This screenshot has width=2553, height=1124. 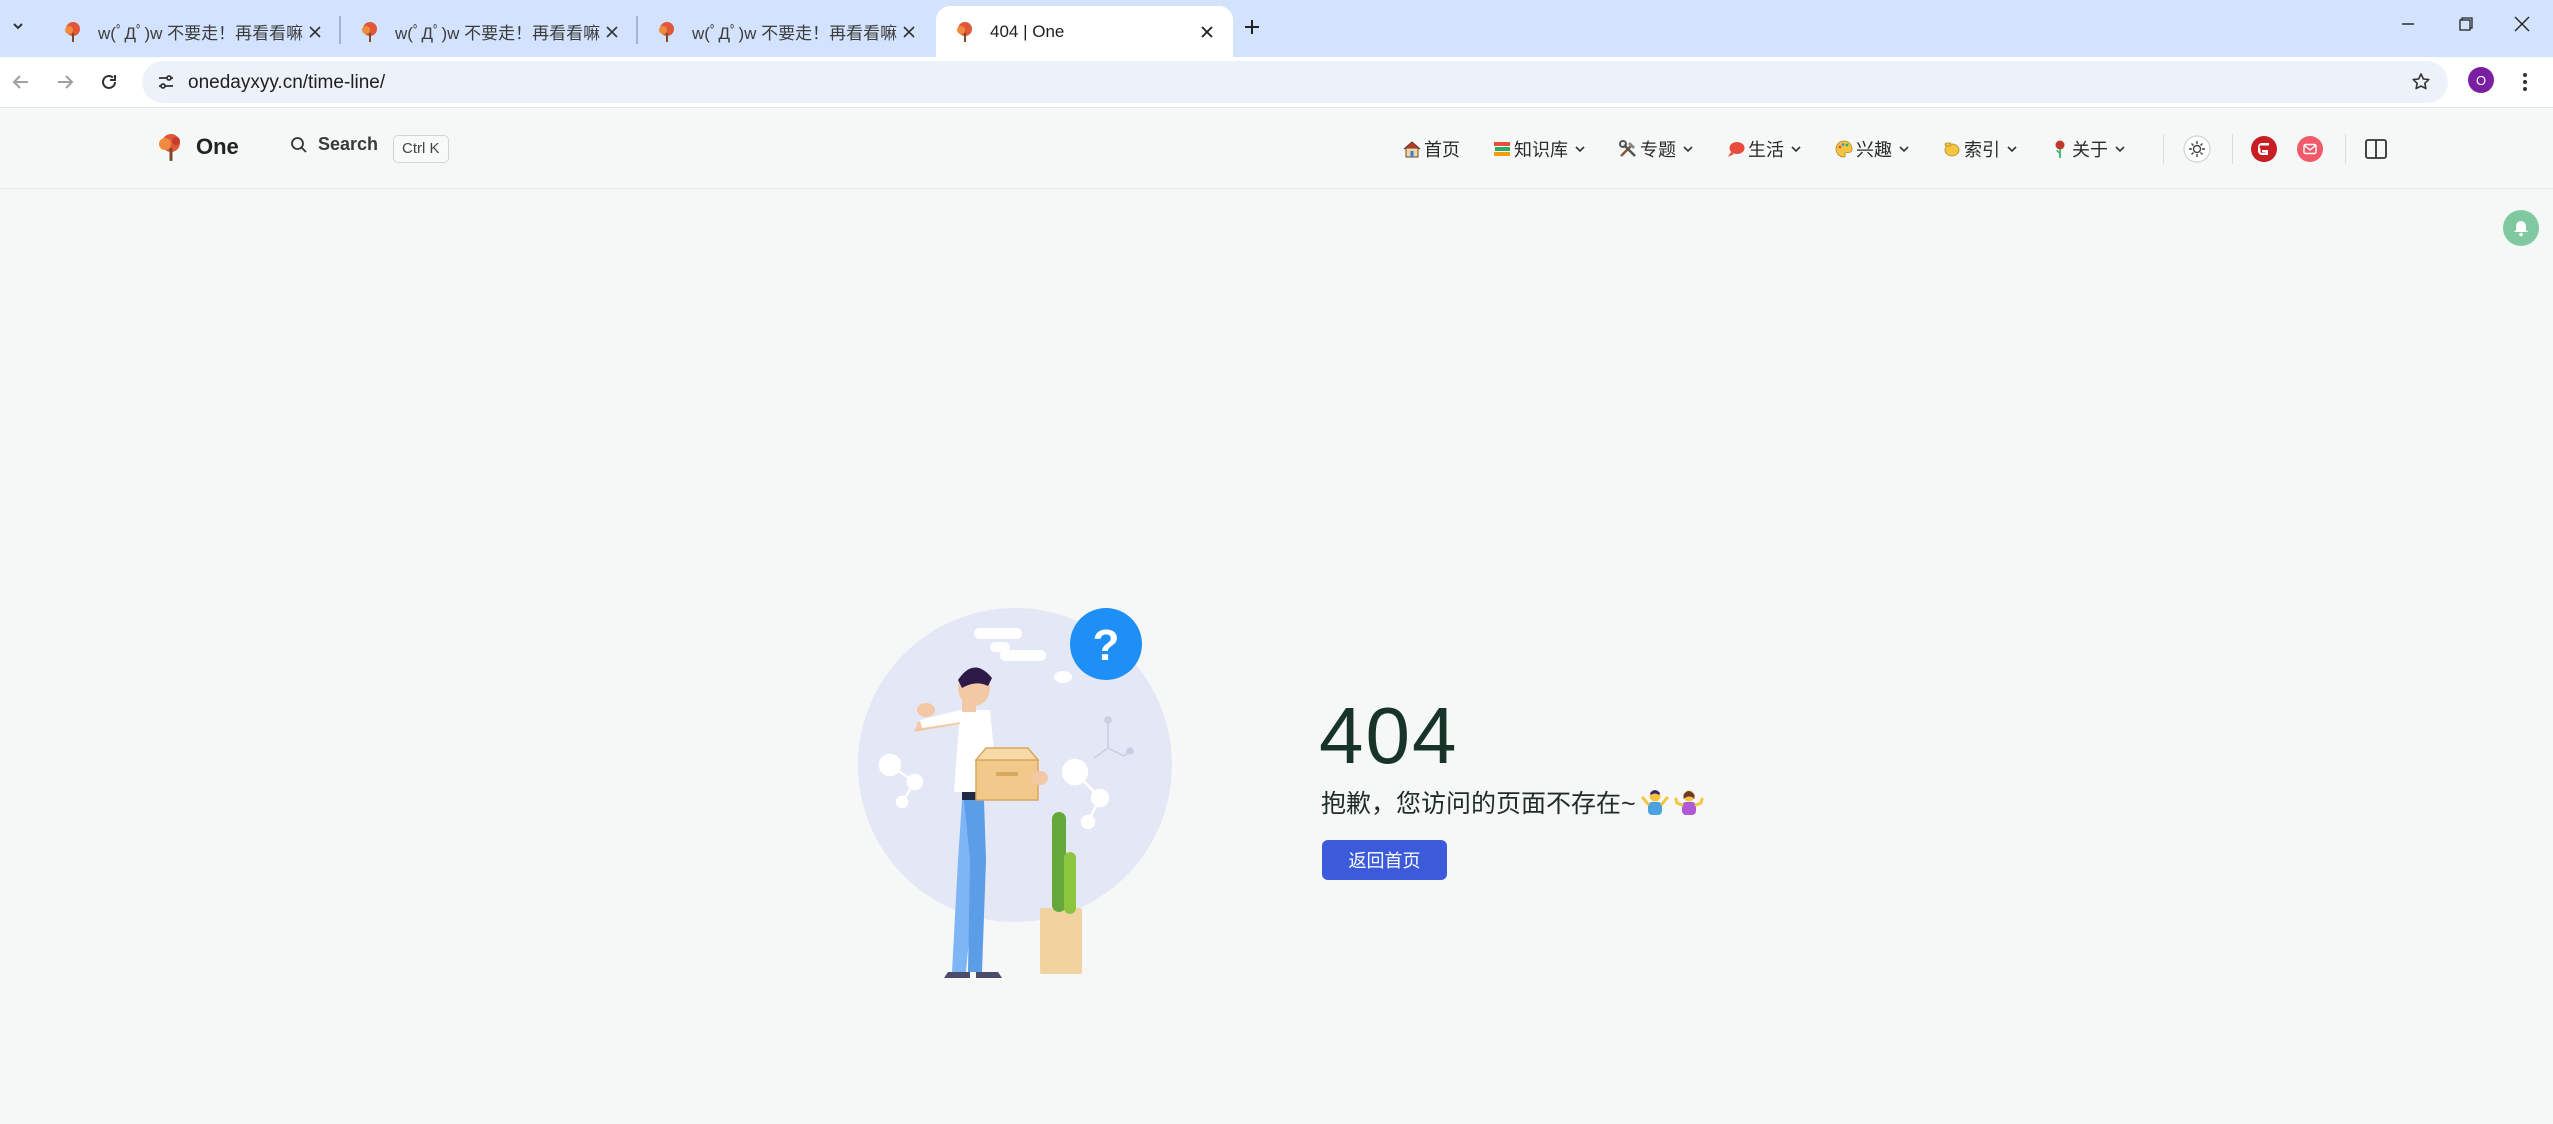 What do you see at coordinates (1027, 31) in the screenshot?
I see `tab-title: 404 | One` at bounding box center [1027, 31].